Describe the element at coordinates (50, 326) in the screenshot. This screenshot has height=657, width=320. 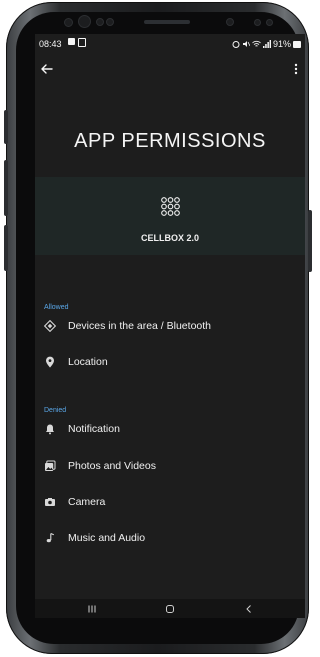
I see `bluetooth-diamond-icon` at that location.